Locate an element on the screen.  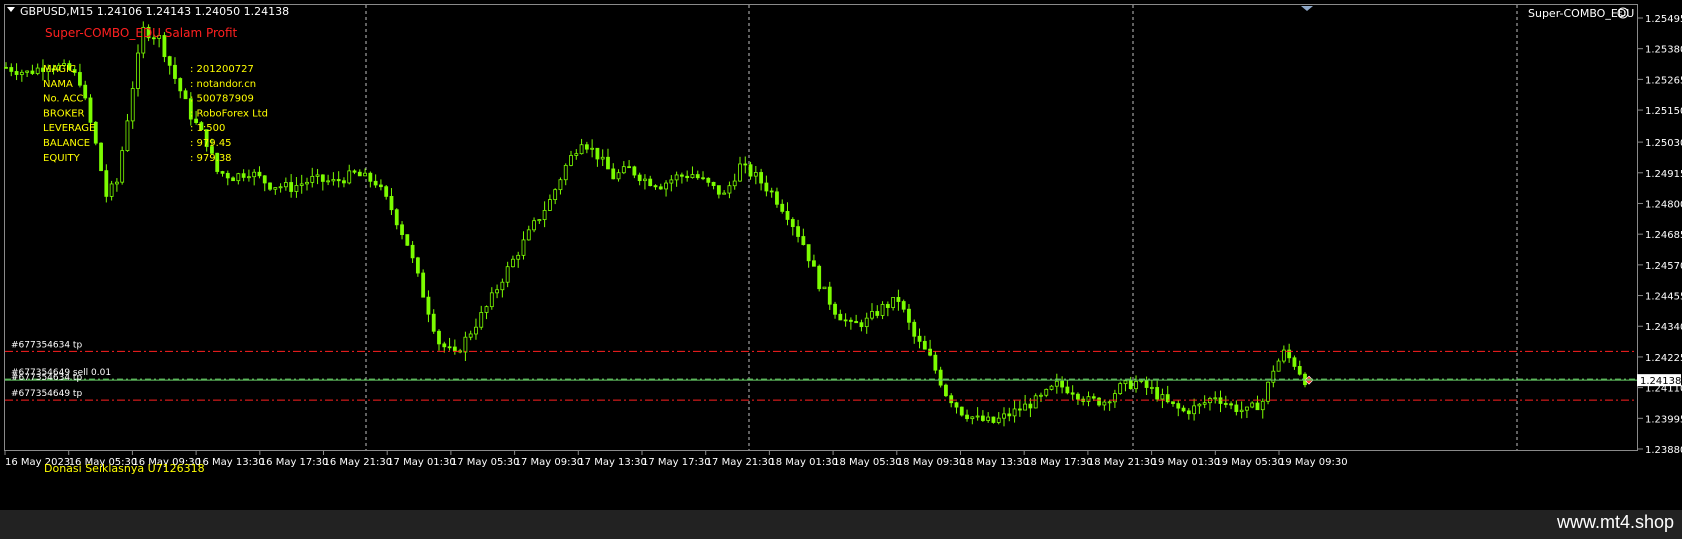
price-tick-label: 1.24685 is located at coordinates (1663, 235).